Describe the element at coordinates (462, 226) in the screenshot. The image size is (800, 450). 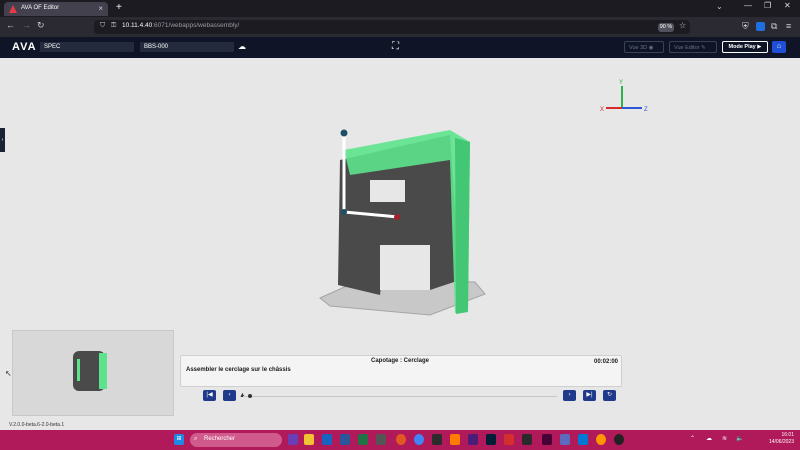
I see `green-cerclage-side` at that location.